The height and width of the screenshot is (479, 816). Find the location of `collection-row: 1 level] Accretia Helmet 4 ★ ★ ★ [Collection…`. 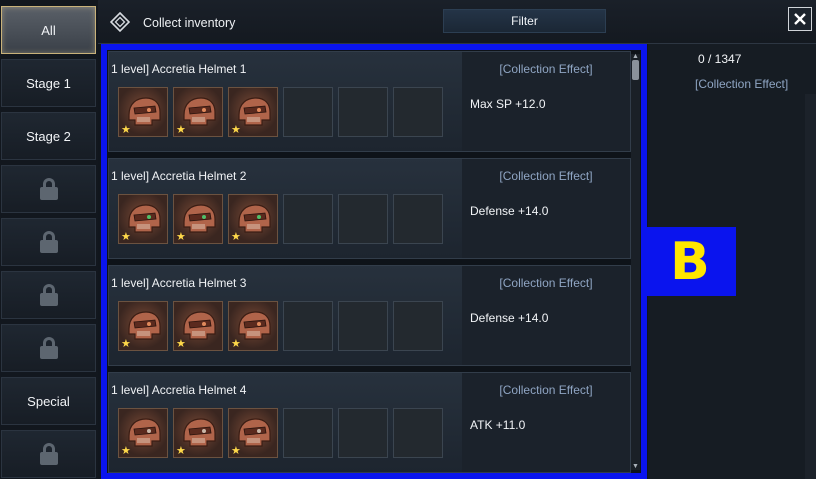

collection-row: 1 level] Accretia Helmet 4 ★ ★ ★ [Collection… is located at coordinates (369, 422).